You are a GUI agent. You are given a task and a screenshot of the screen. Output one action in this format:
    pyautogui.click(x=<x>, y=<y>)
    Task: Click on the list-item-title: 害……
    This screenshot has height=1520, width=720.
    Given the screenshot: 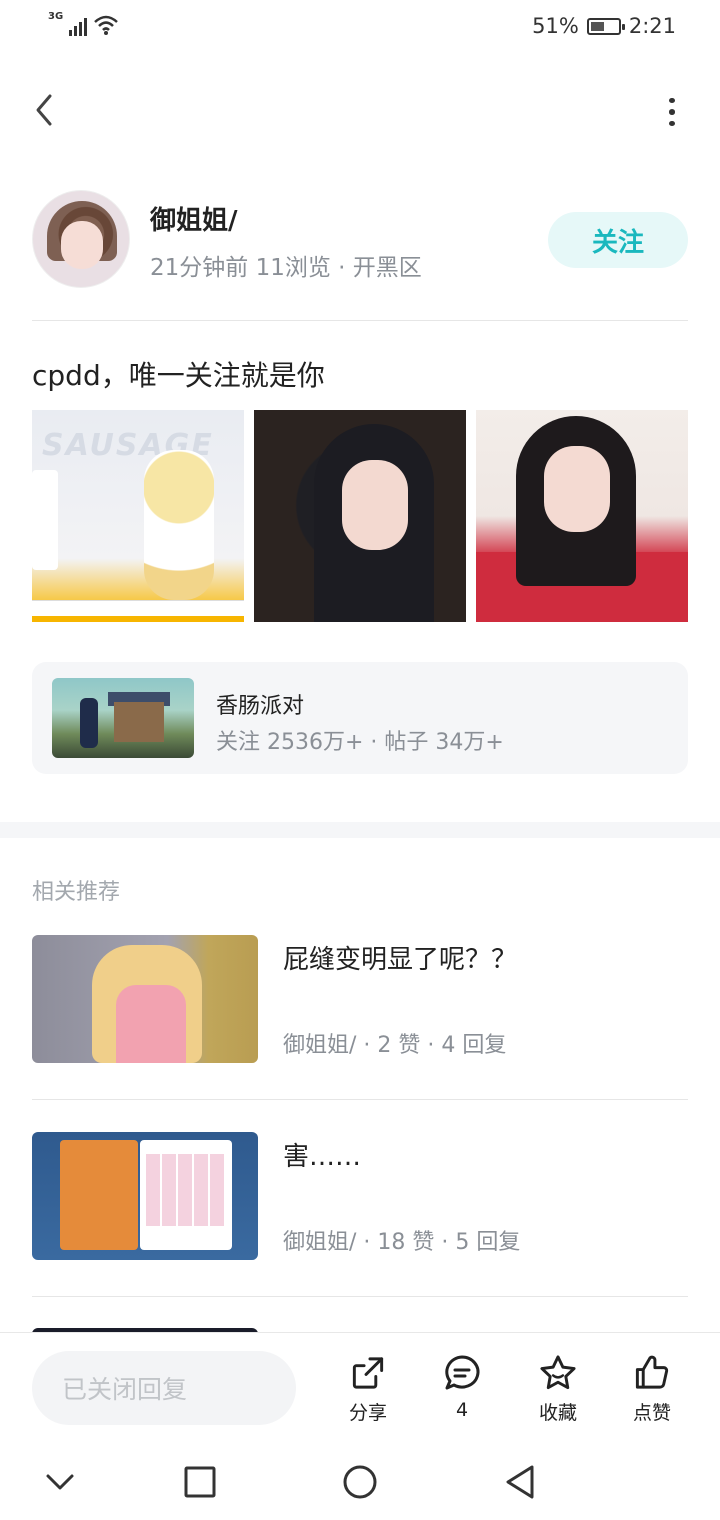 What is the action you would take?
    pyautogui.click(x=322, y=1157)
    